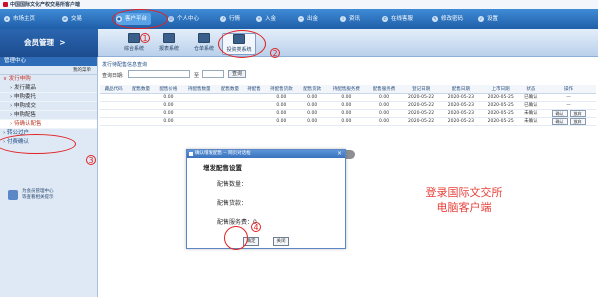  What do you see at coordinates (281, 241) in the screenshot?
I see `dialog-close-button: 关闭` at bounding box center [281, 241].